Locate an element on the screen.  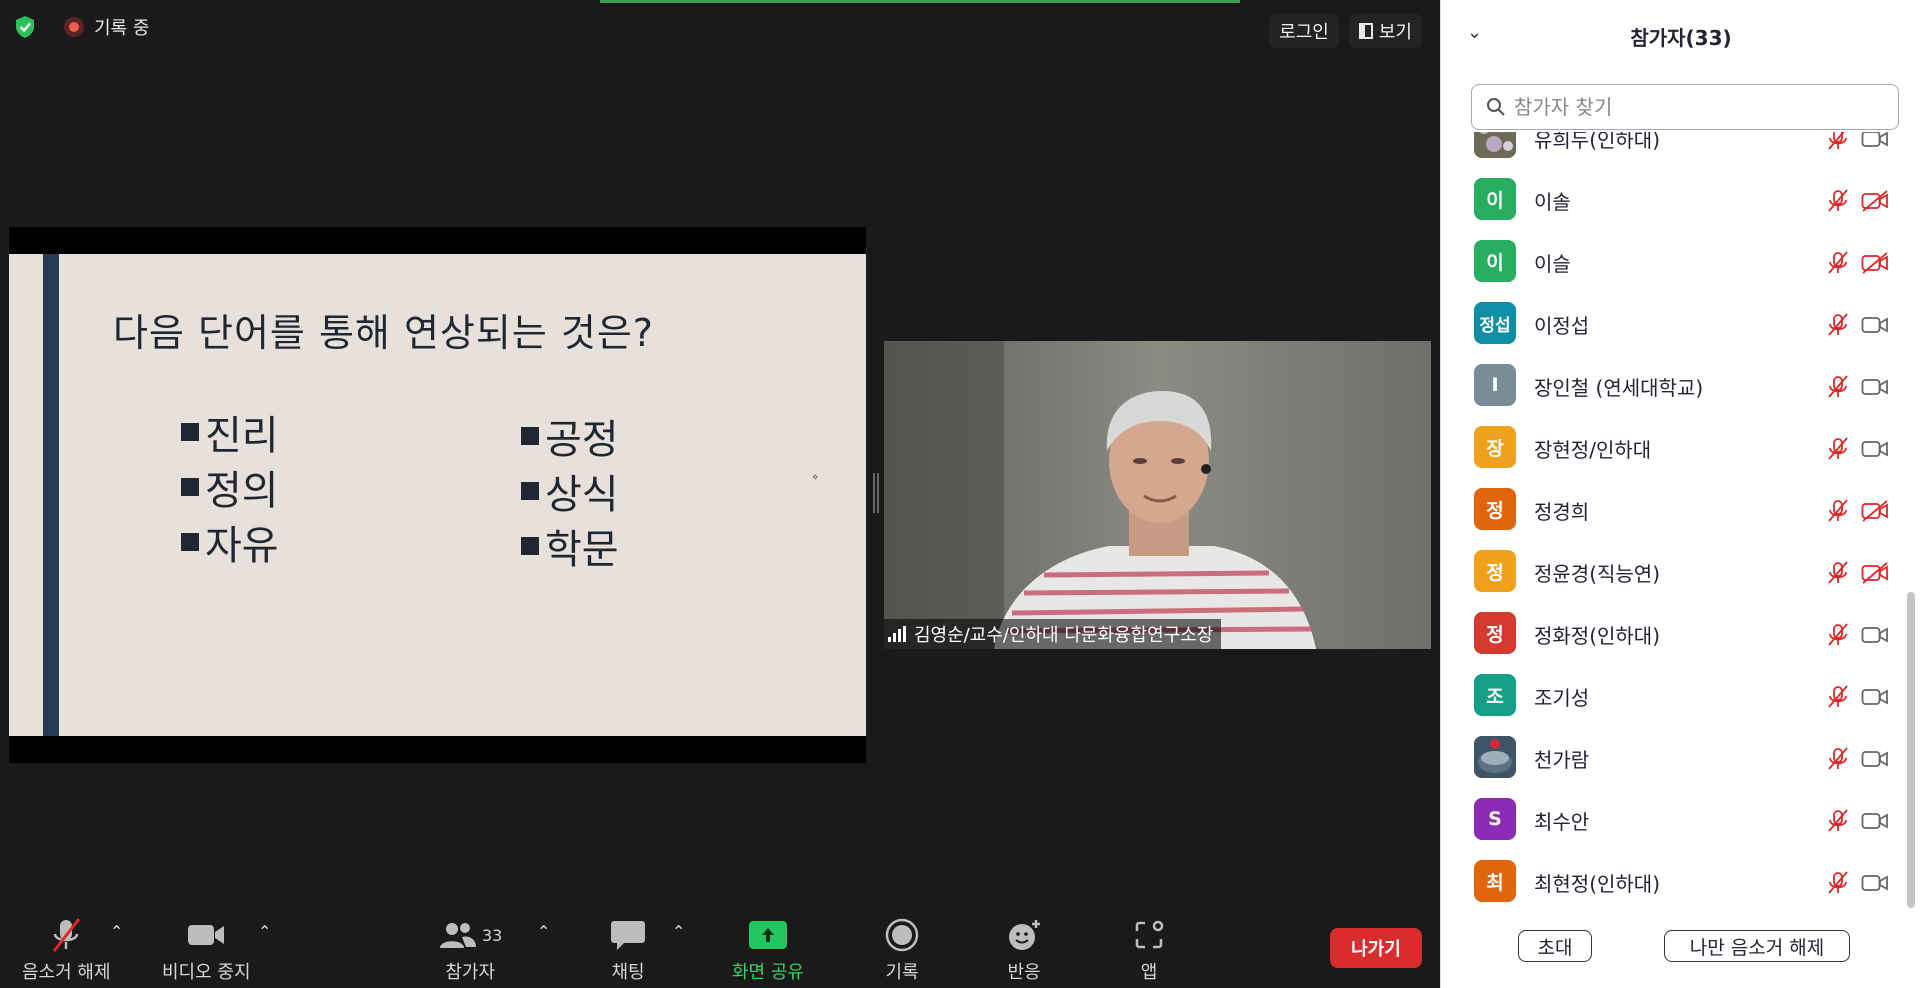
slide-bullet: 자유 is located at coordinates (230, 541).